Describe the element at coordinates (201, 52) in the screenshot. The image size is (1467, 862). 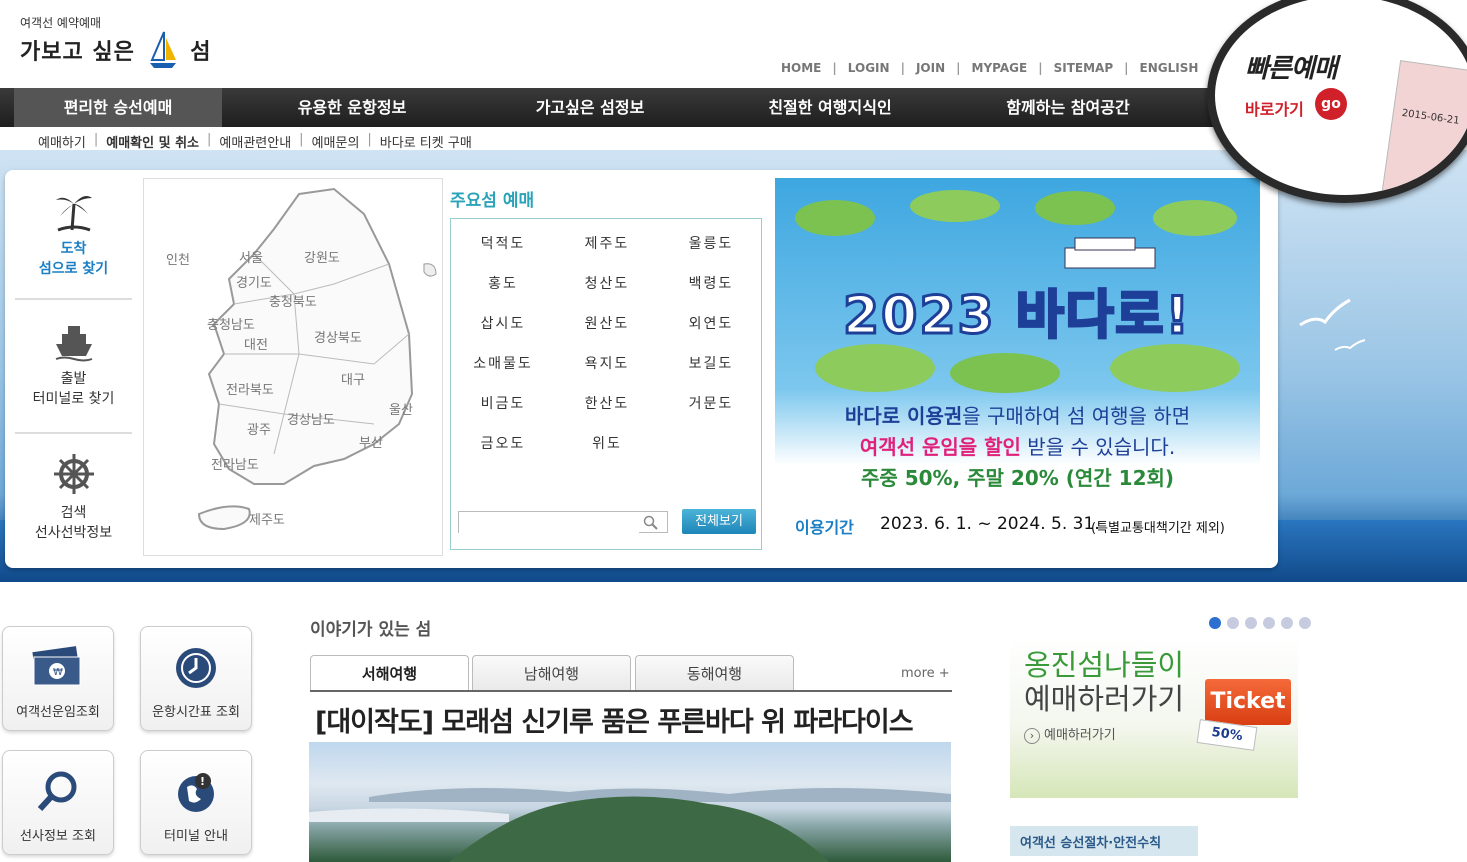
I see `logo-title-2: 섬` at that location.